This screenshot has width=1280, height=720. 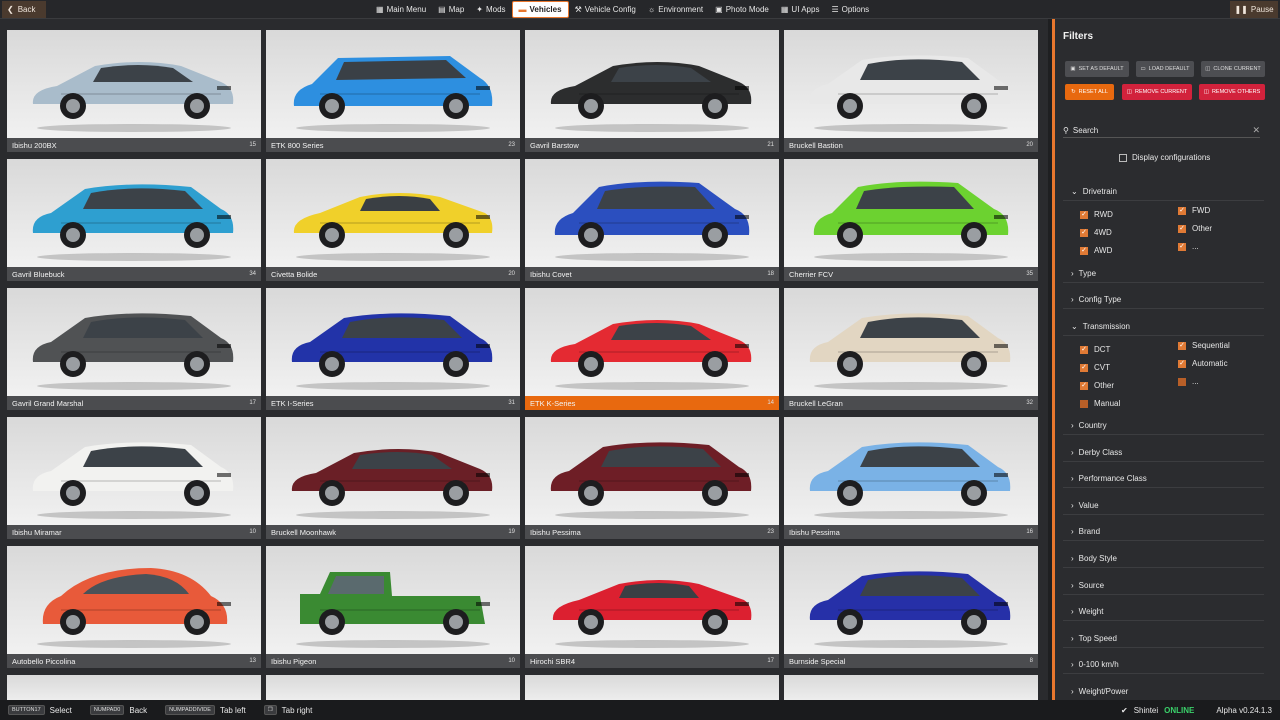 What do you see at coordinates (1163, 692) in the screenshot?
I see `section-weight-power: › Weight/Power` at bounding box center [1163, 692].